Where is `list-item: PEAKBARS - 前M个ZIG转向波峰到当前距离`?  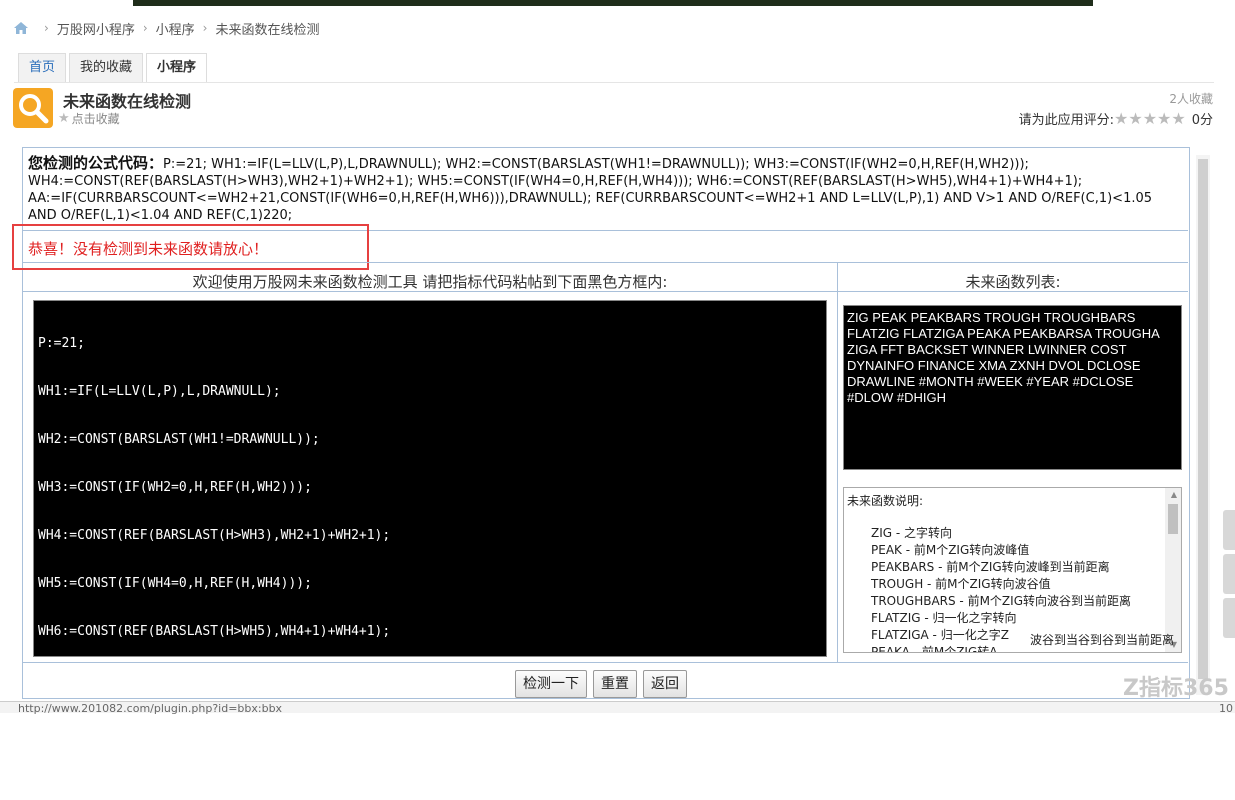
list-item: PEAKBARS - 前M个ZIG转向波峰到当前距离 is located at coordinates (990, 567).